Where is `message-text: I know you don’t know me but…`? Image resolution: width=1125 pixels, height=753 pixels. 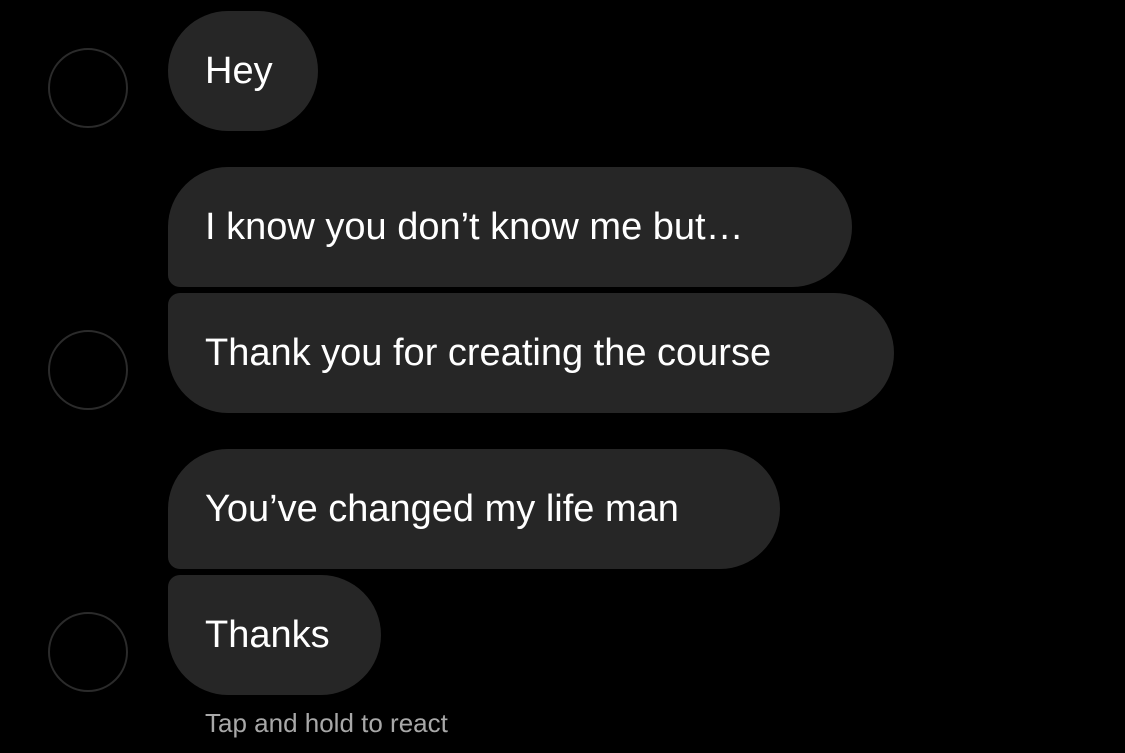 message-text: I know you don’t know me but… is located at coordinates (474, 227).